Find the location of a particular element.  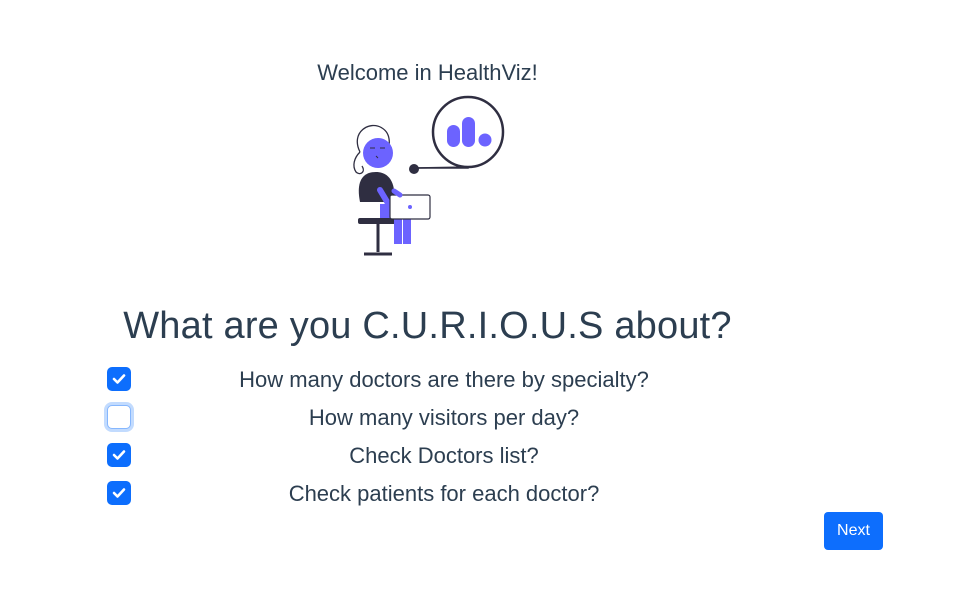

welcome-heading: Welcome in HealthViz! is located at coordinates (427, 72).